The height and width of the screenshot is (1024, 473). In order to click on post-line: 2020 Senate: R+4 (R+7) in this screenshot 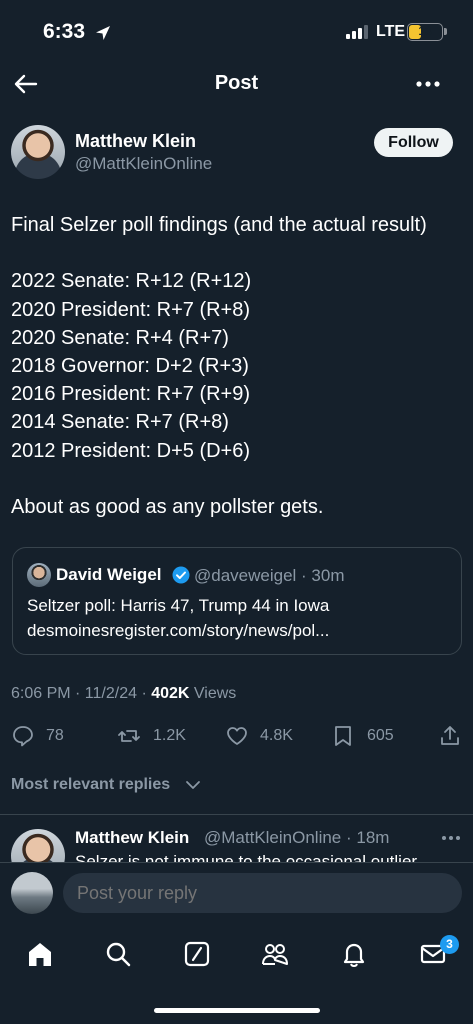, I will do `click(120, 337)`.